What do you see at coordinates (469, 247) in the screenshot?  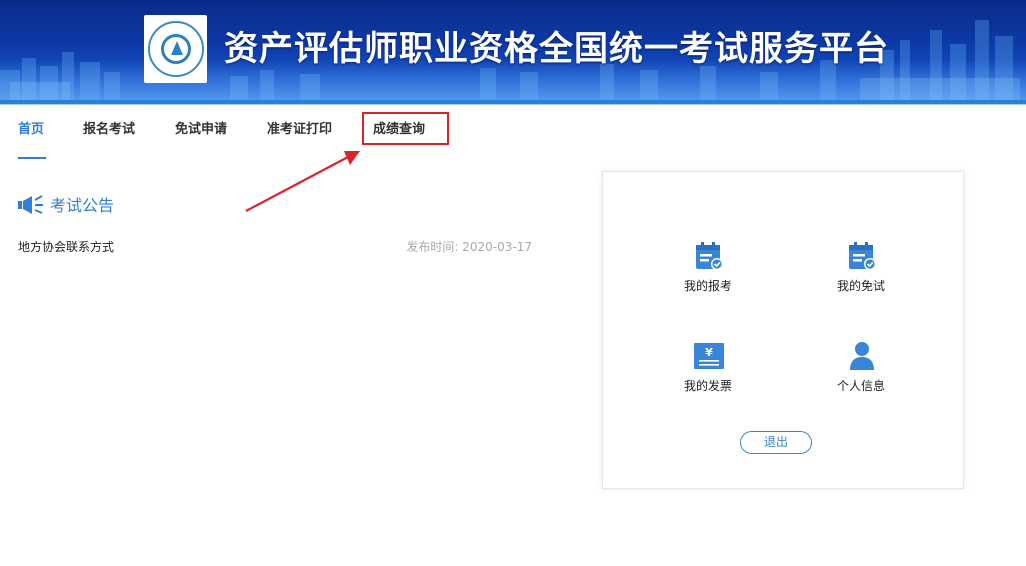 I see `notice-item-date: 发布时间: 2020-03-17` at bounding box center [469, 247].